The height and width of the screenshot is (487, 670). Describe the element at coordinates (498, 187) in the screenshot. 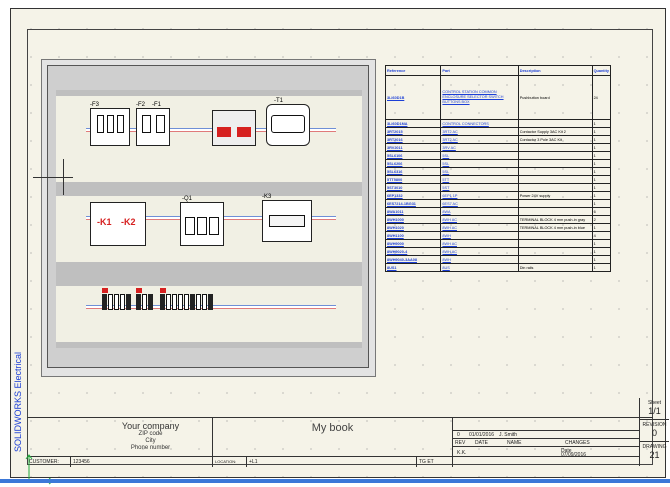

I see `table-row: 5ST3010 5ST 1` at that location.